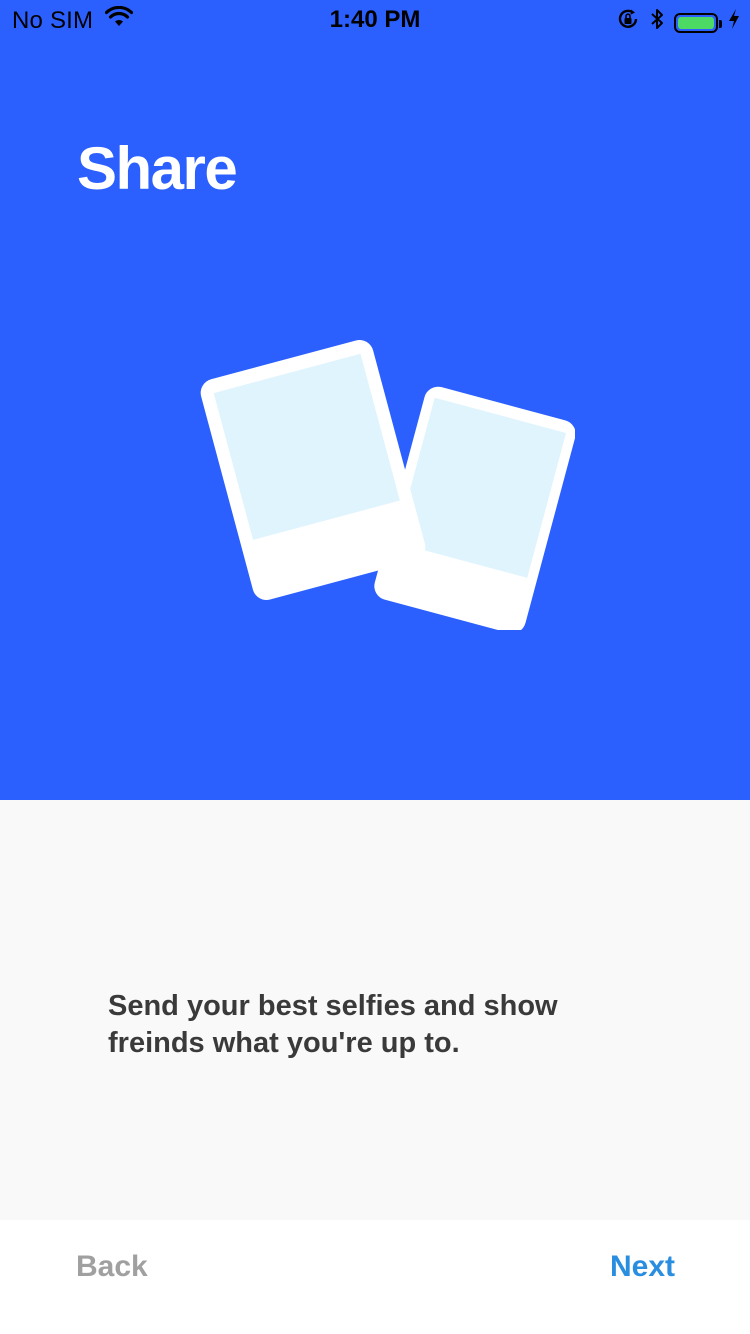  What do you see at coordinates (720, 23) in the screenshot?
I see `battery-cap` at bounding box center [720, 23].